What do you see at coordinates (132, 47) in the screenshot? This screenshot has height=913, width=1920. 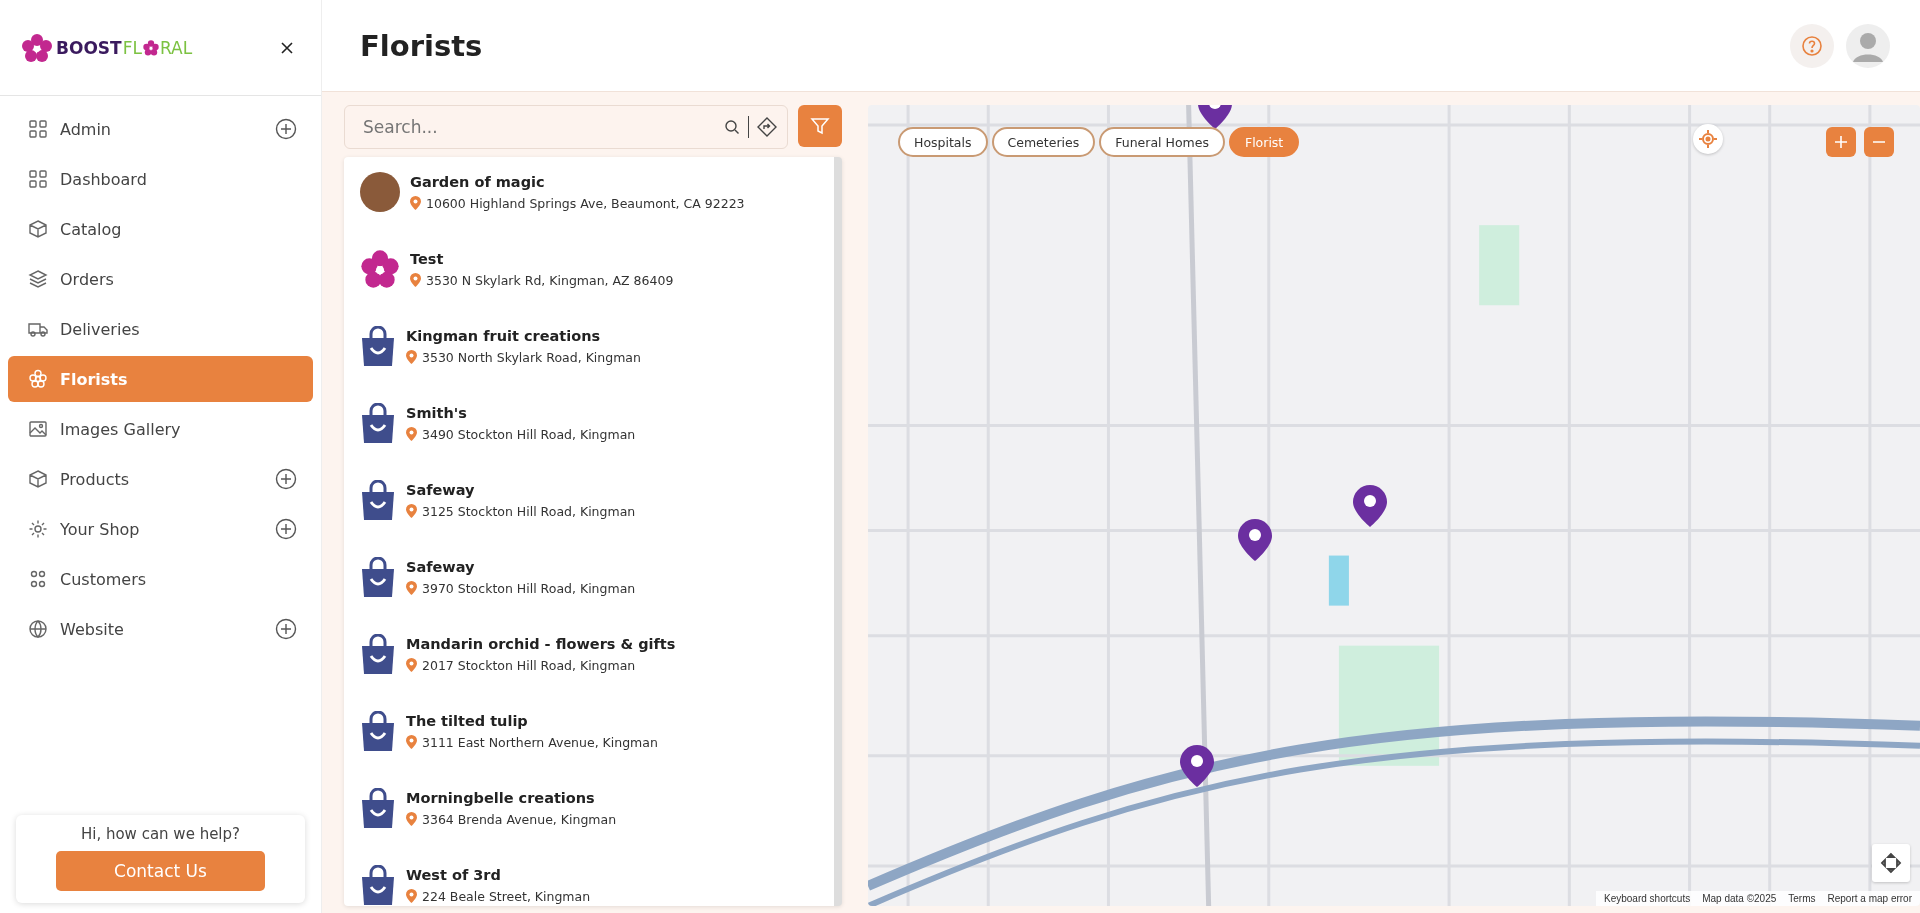 I see `logo-text: FL` at bounding box center [132, 47].